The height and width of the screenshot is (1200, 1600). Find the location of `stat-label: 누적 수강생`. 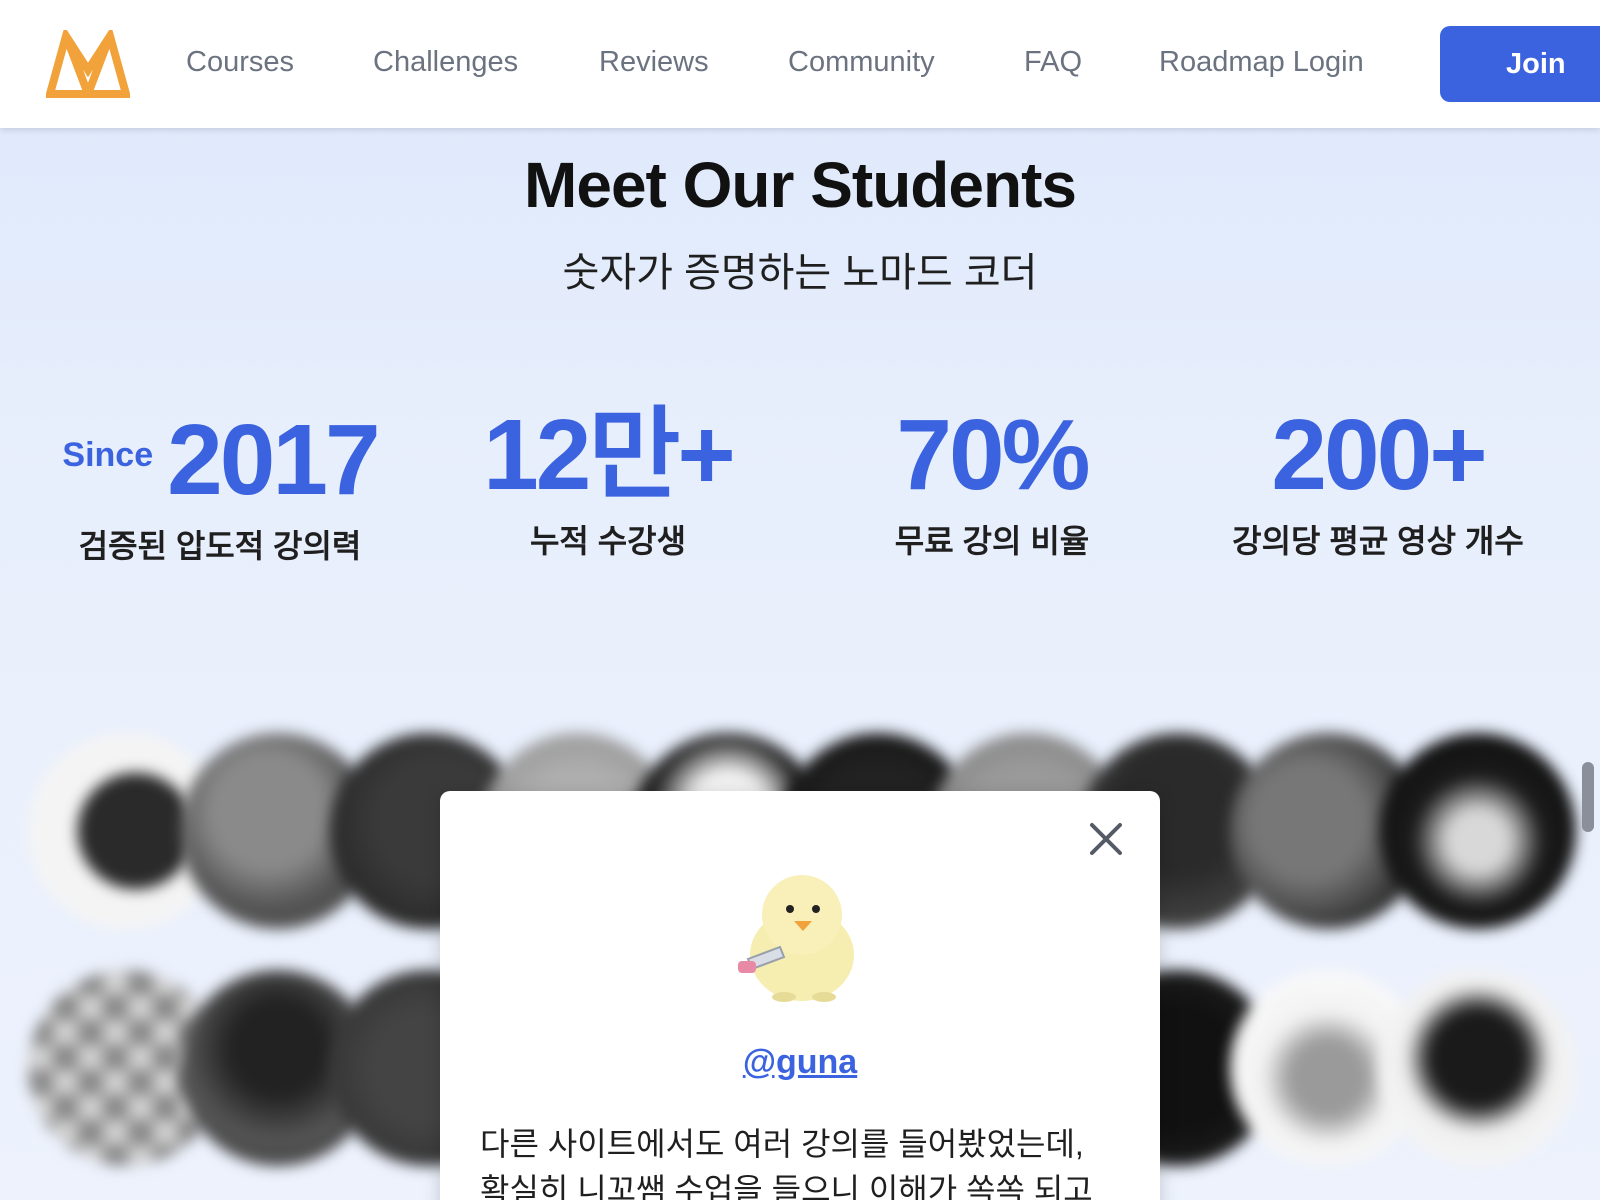

stat-label: 누적 수강생 is located at coordinates (608, 541).